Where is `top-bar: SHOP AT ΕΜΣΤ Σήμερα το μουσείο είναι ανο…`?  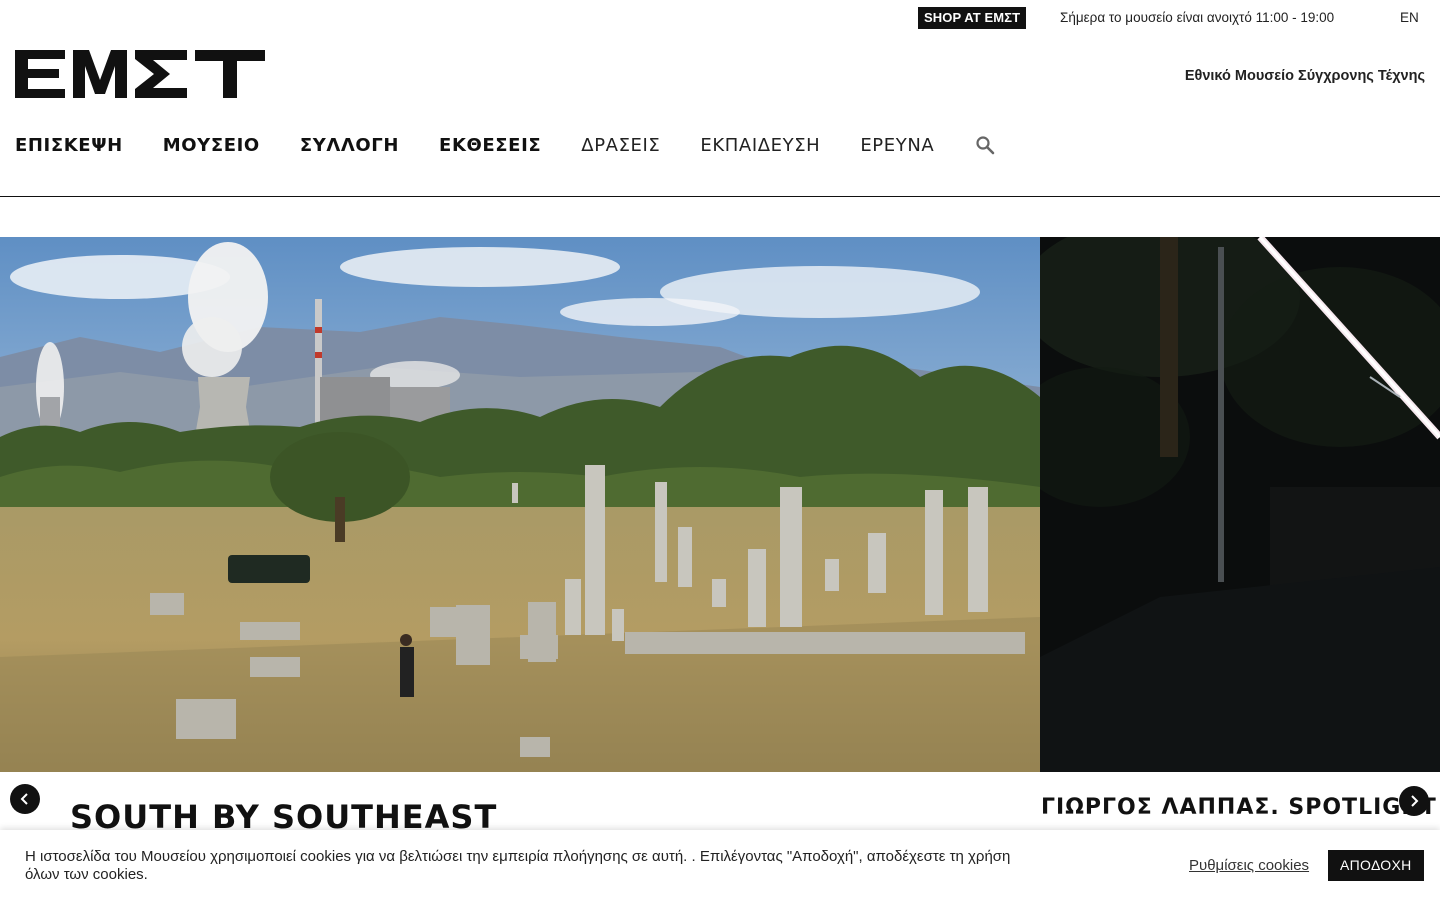 top-bar: SHOP AT ΕΜΣΤ Σήμερα το μουσείο είναι ανο… is located at coordinates (720, 18).